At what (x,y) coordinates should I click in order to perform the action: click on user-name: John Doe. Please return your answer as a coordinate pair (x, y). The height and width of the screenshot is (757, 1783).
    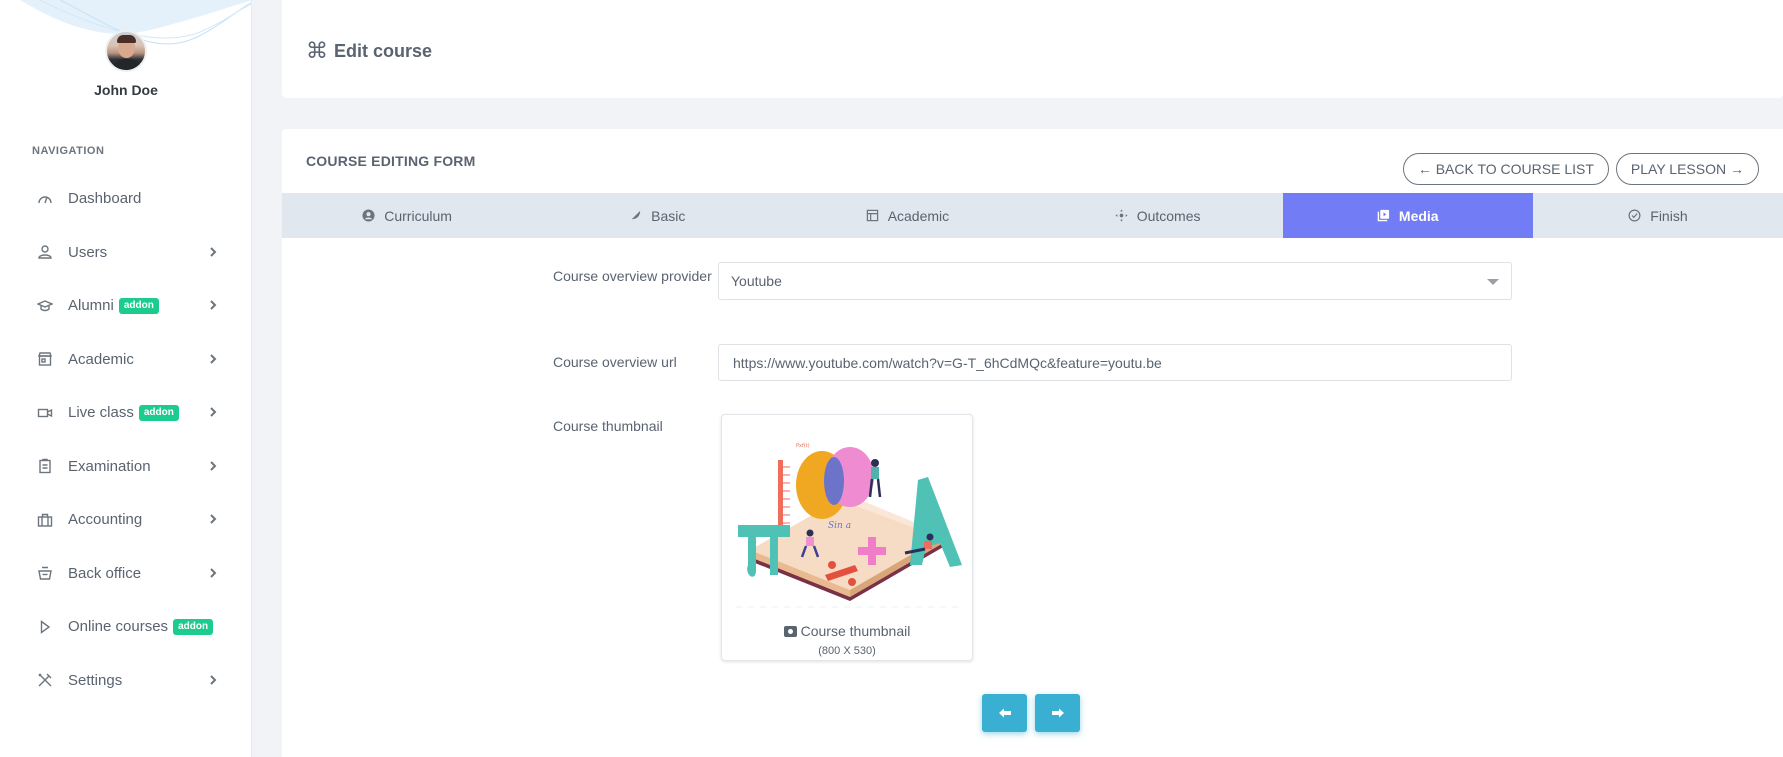
    Looking at the image, I should click on (126, 90).